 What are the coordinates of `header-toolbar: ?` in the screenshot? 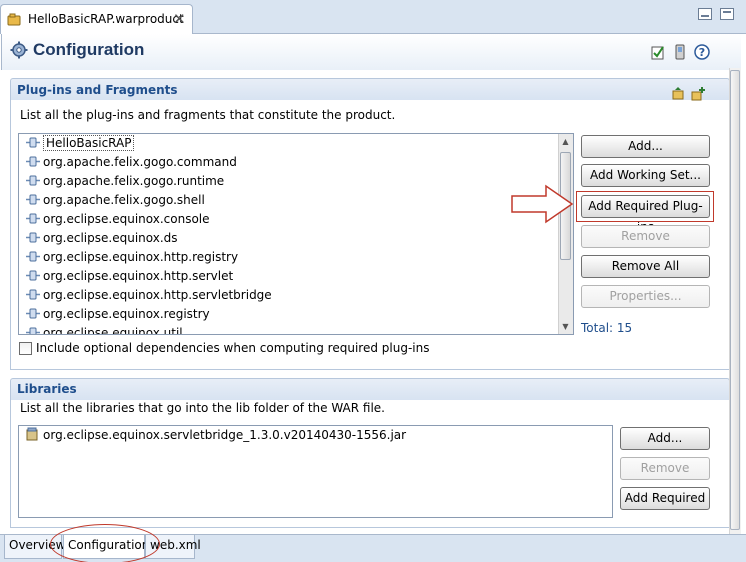 It's located at (683, 52).